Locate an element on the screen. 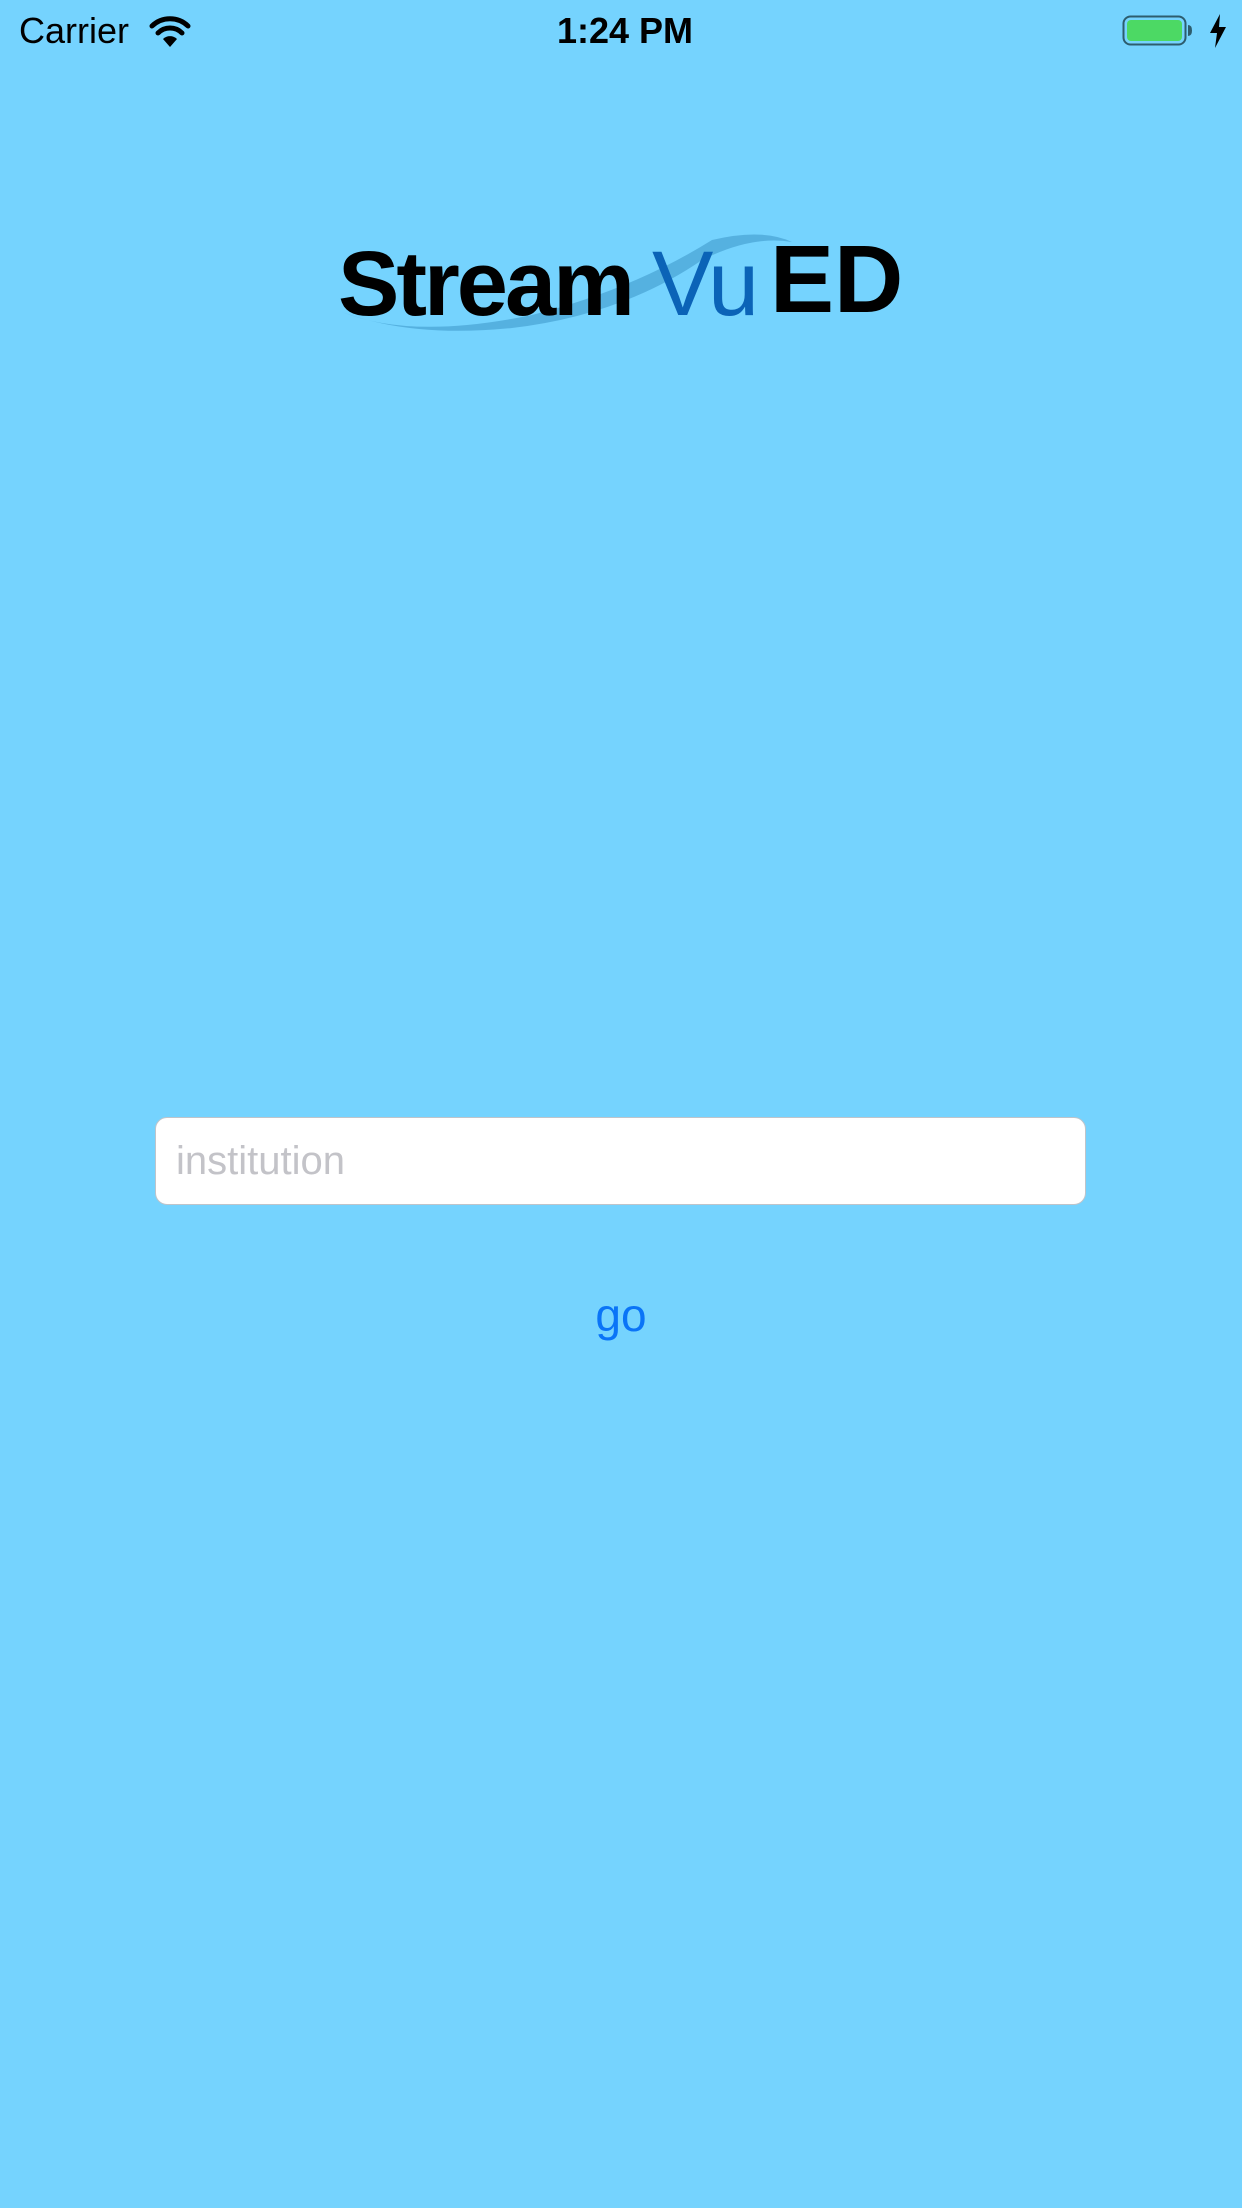 The height and width of the screenshot is (2208, 1242). go-button: go is located at coordinates (621, 1315).